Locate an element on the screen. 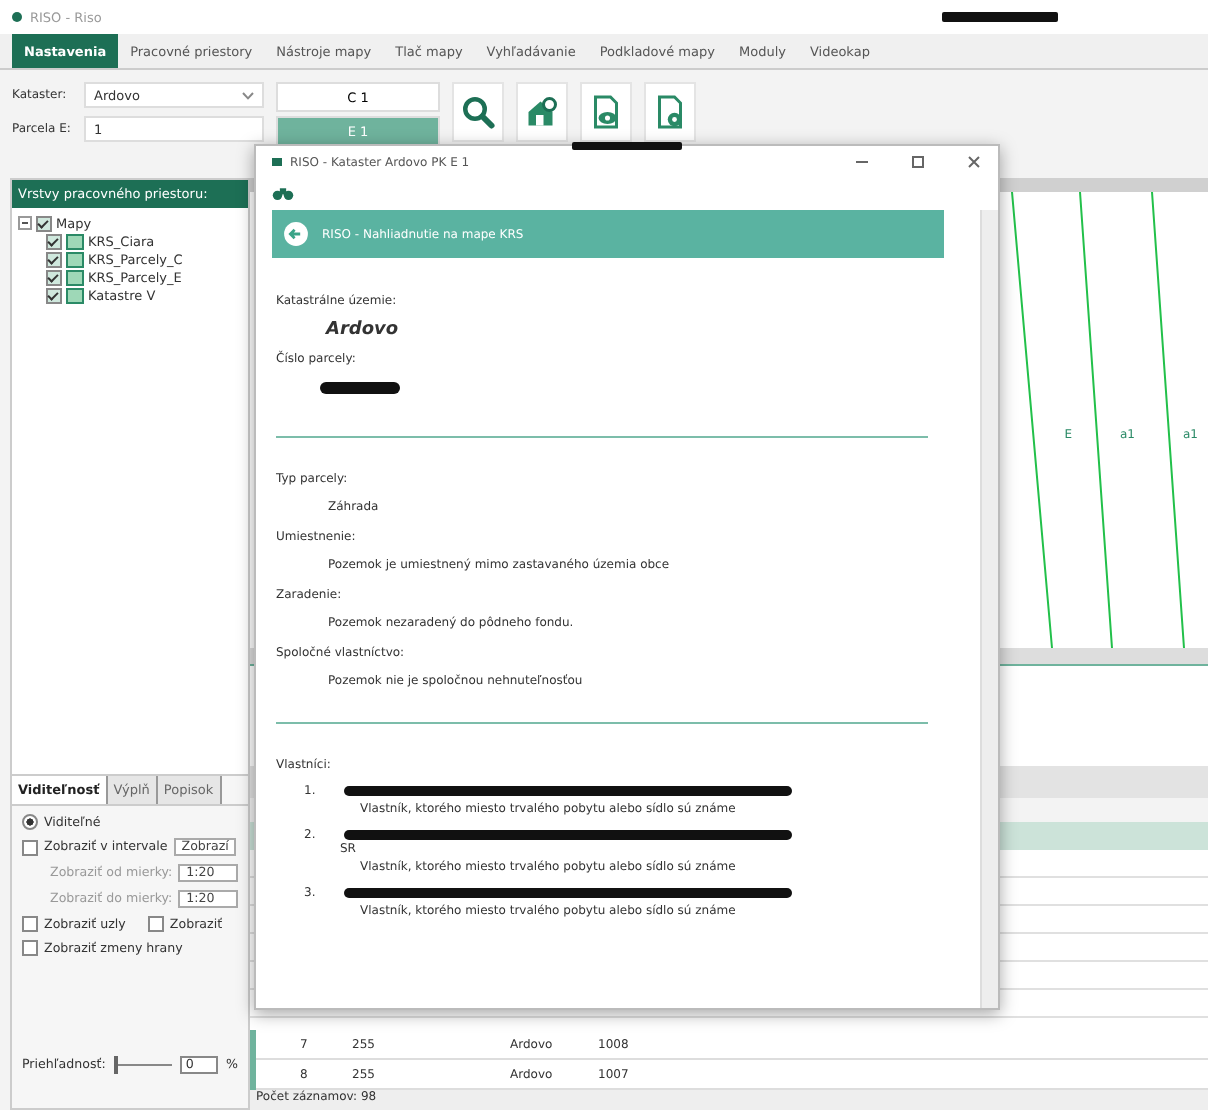 The width and height of the screenshot is (1208, 1110). back-icon is located at coordinates (296, 234).